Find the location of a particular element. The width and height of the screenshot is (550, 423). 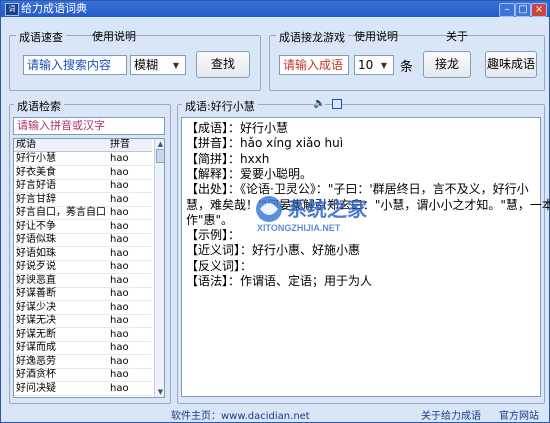

detail-line: 【近义词】：好行小惠、好施小惠 is located at coordinates (273, 250).